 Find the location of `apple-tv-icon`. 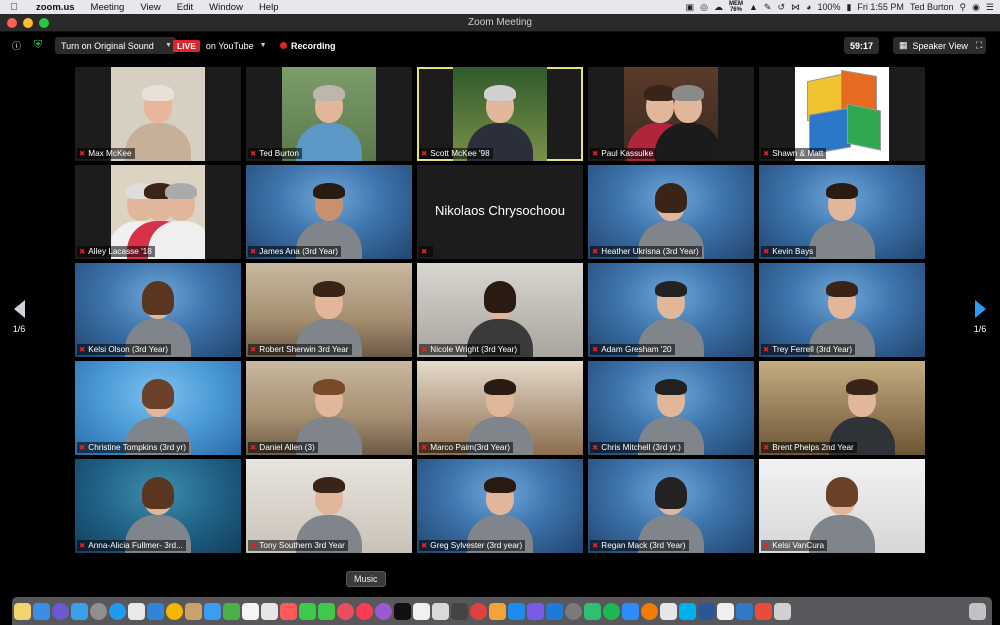

apple-tv-icon is located at coordinates (402, 611).